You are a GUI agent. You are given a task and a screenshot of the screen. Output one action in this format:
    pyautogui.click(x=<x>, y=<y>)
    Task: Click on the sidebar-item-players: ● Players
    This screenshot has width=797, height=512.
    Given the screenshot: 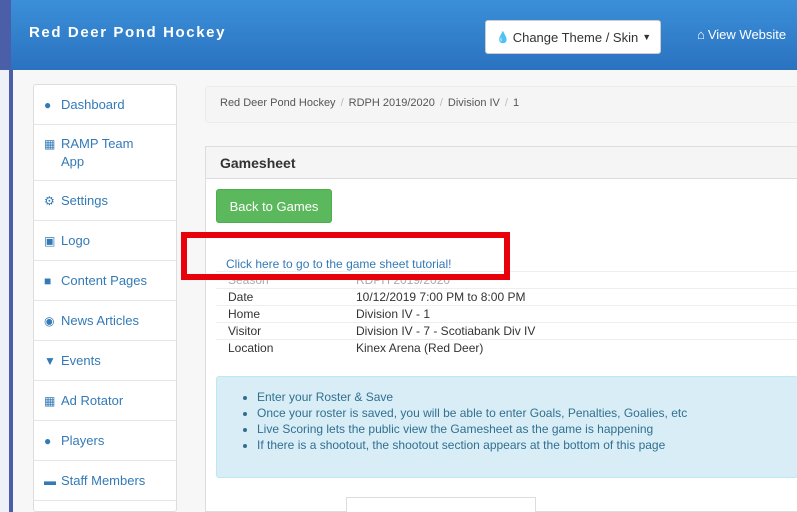 What is the action you would take?
    pyautogui.click(x=105, y=441)
    